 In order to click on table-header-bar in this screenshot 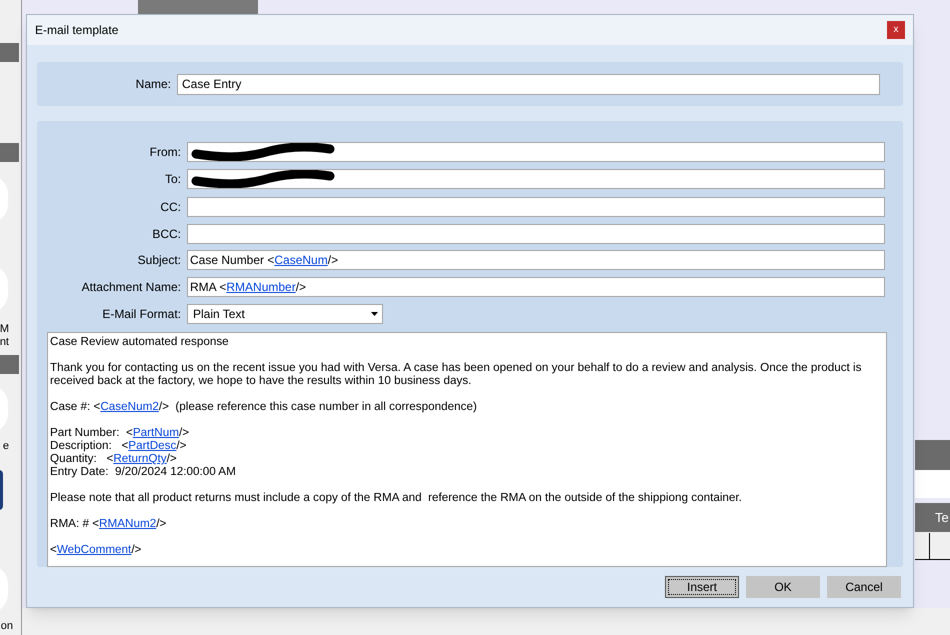, I will do `click(932, 455)`.